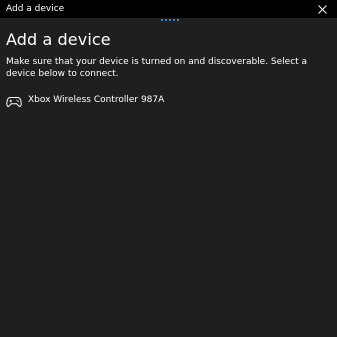 The height and width of the screenshot is (337, 337). What do you see at coordinates (168, 9) in the screenshot?
I see `title-bar: Add a device` at bounding box center [168, 9].